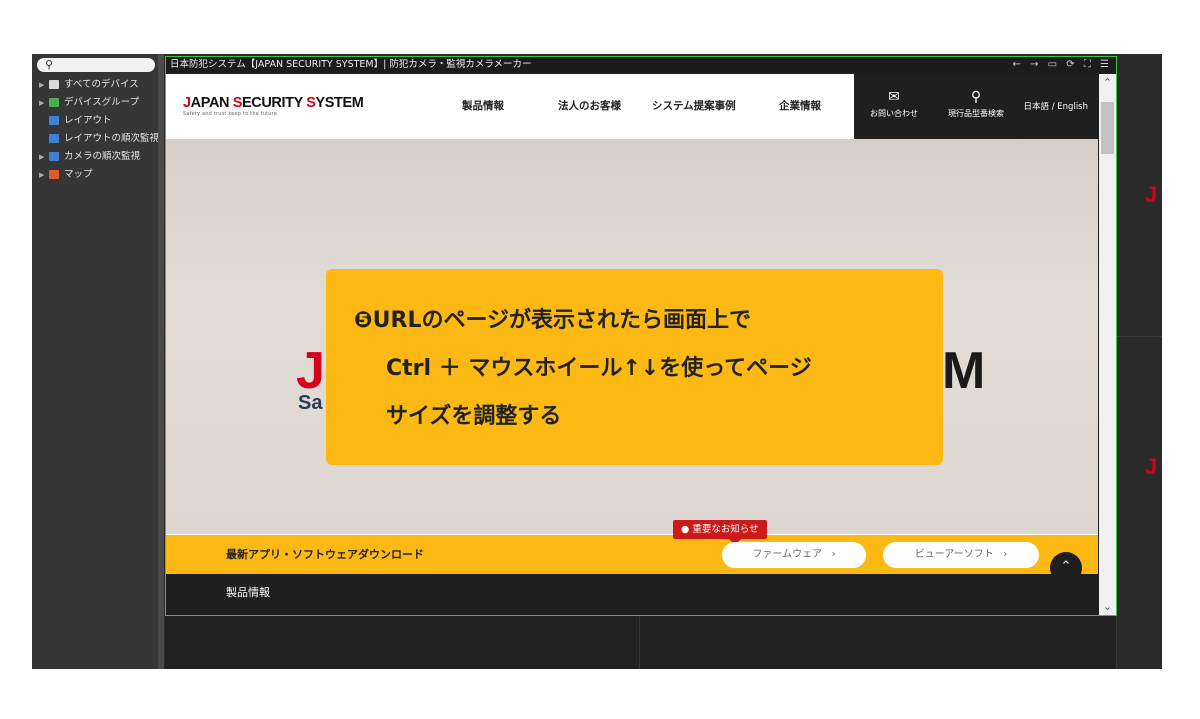 Image resolution: width=1200 pixels, height=719 pixels. I want to click on sidebar-splitter, so click(161, 361).